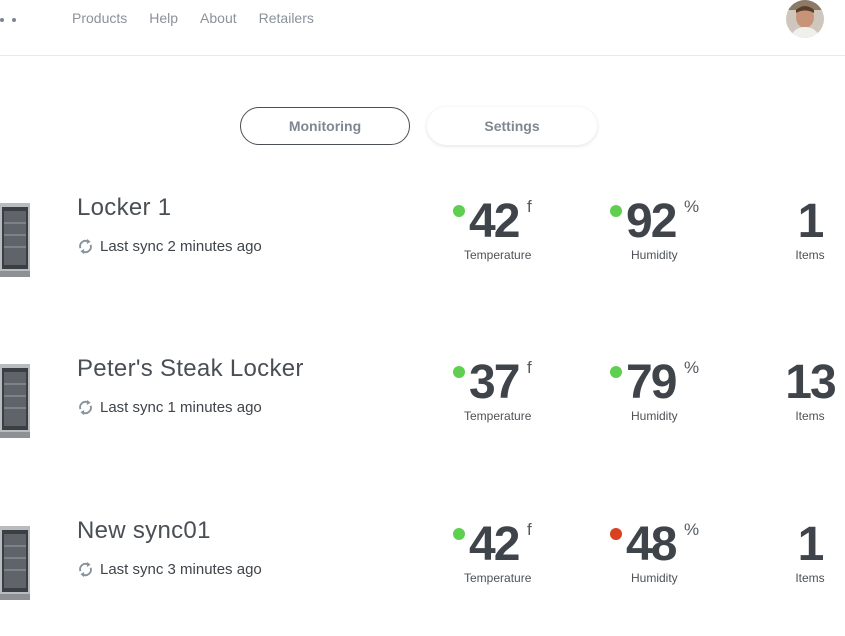 The width and height of the screenshot is (845, 636). Describe the element at coordinates (144, 530) in the screenshot. I see `locker-name: New sync01` at that location.